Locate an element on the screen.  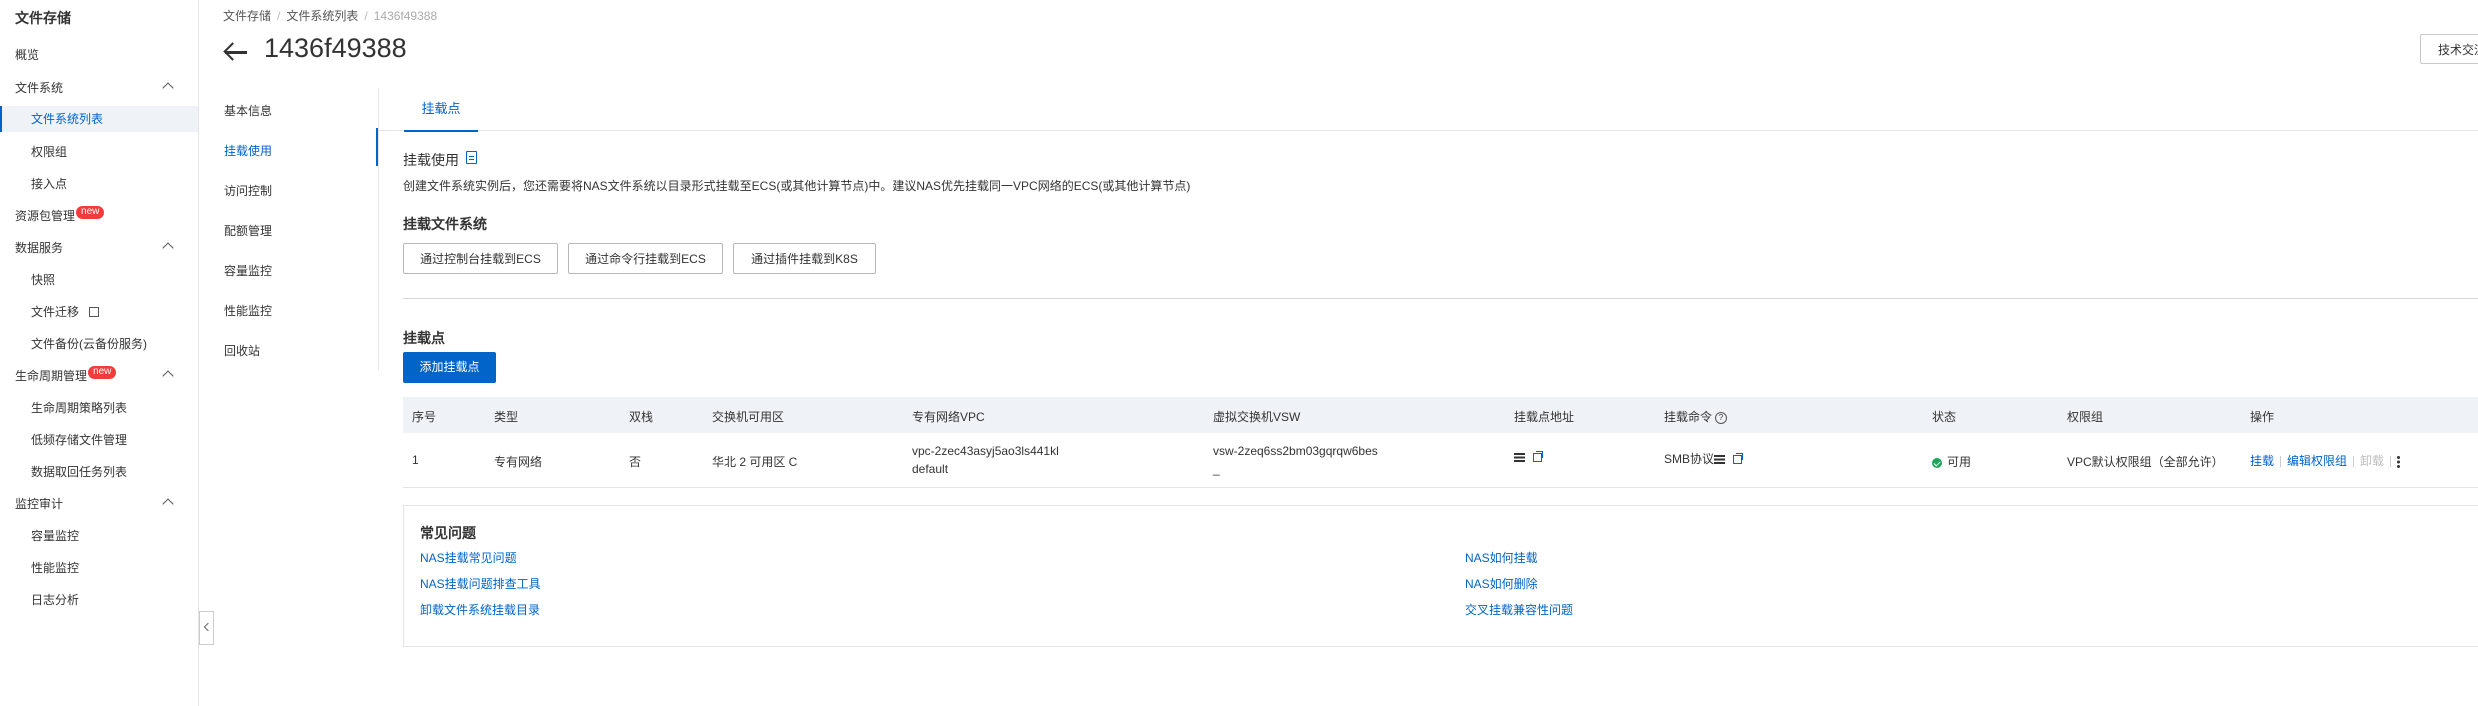
cell-mount-command: SMB协议 is located at coordinates (1704, 458).